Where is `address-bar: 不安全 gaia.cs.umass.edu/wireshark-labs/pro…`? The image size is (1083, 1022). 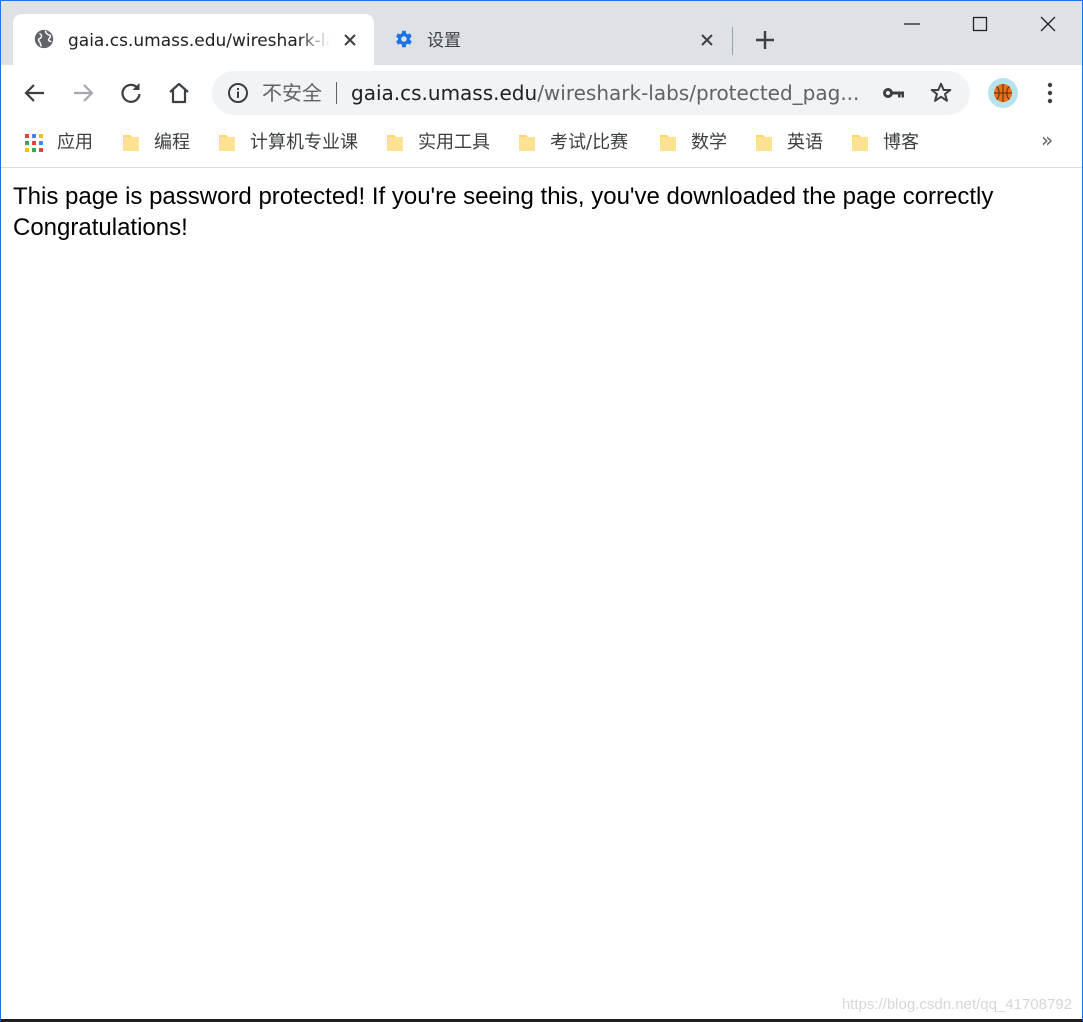 address-bar: 不安全 gaia.cs.umass.edu/wireshark-labs/pro… is located at coordinates (591, 93).